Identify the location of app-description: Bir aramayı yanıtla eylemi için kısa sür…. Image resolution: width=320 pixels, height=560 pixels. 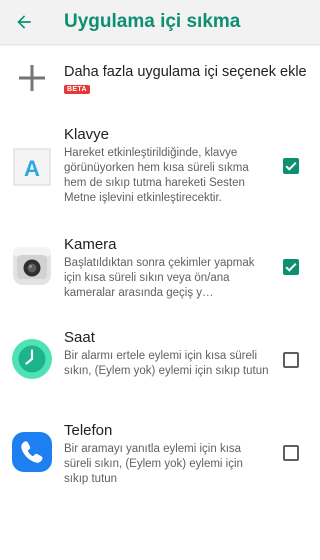
(153, 464).